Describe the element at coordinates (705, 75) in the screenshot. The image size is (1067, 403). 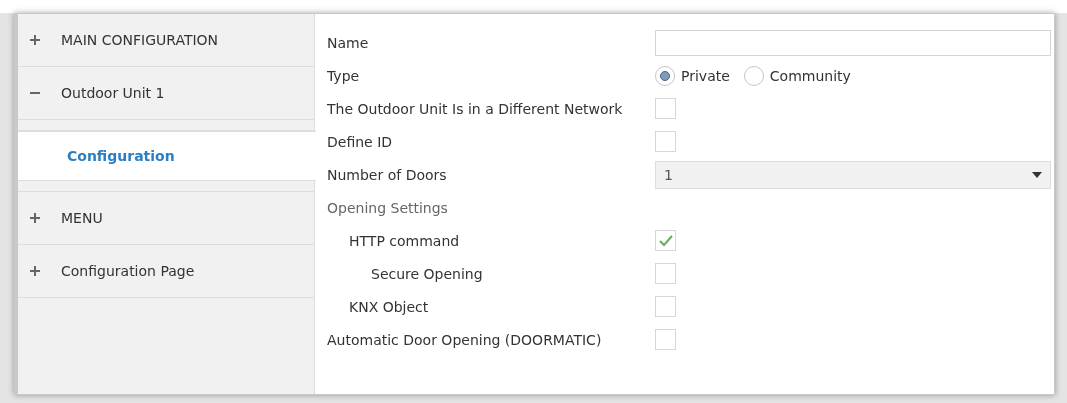
I see `radio-label: Private` at that location.